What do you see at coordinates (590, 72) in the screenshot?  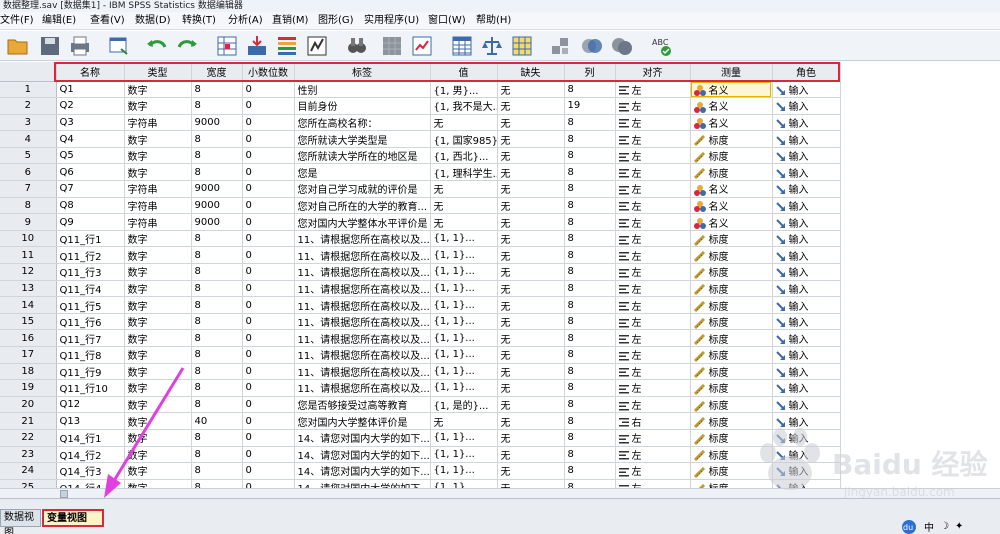 I see `column-header-columns: 列` at bounding box center [590, 72].